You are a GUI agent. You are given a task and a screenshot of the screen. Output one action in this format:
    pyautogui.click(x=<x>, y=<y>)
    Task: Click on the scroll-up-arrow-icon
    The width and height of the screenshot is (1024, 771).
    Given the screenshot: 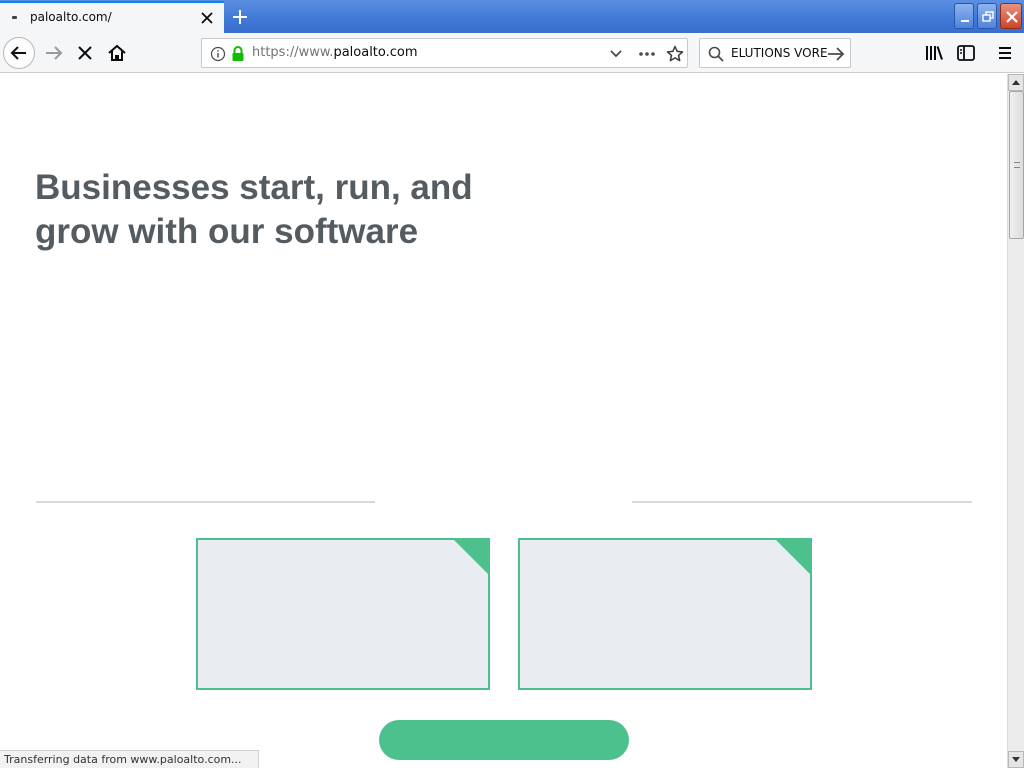 What is the action you would take?
    pyautogui.click(x=1016, y=82)
    